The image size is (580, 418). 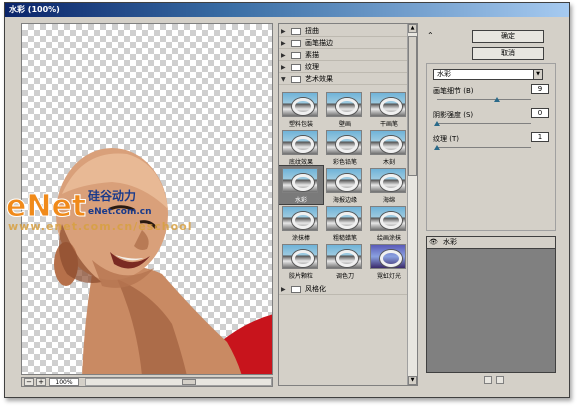 What do you see at coordinates (300, 124) in the screenshot?
I see `filter-label: 塑料包装` at bounding box center [300, 124].